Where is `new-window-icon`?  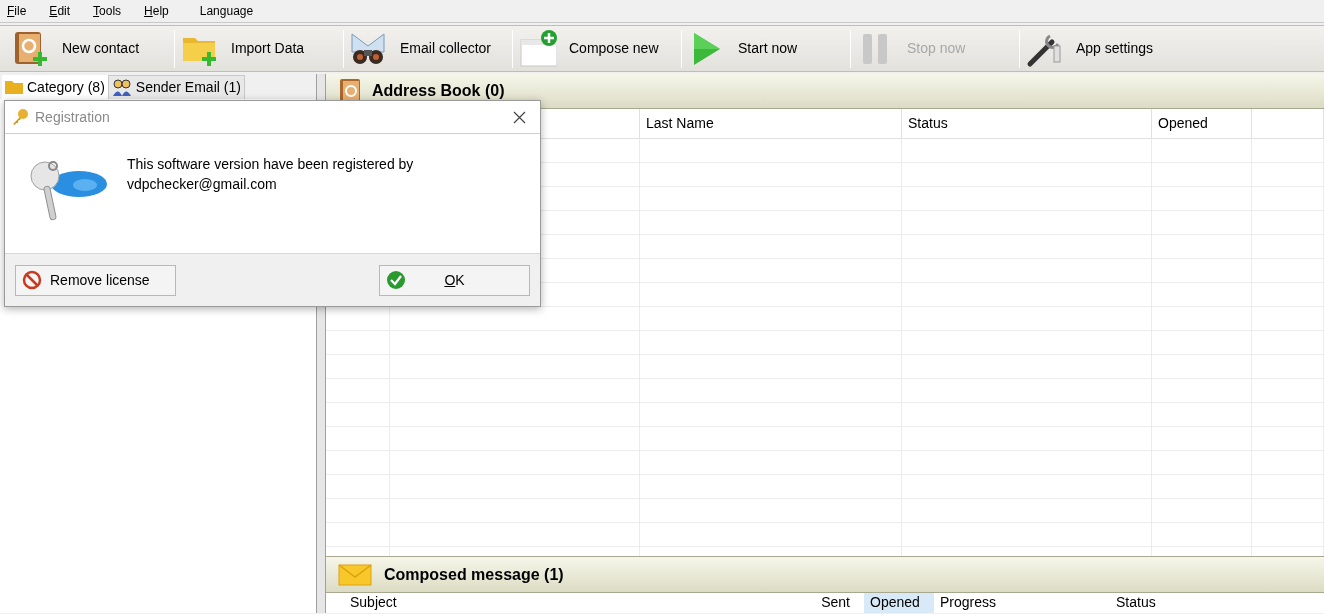
new-window-icon is located at coordinates (538, 48).